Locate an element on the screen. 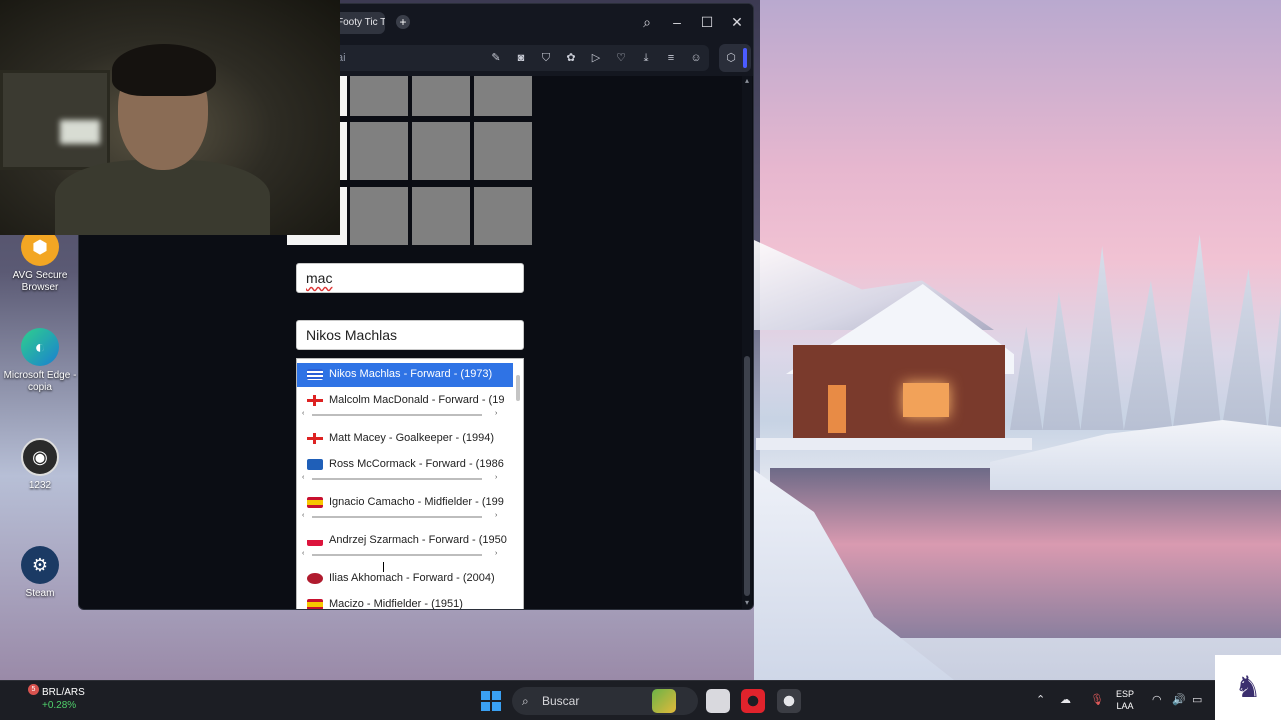 Image resolution: width=1281 pixels, height=720 pixels. desktop-icon-obs: ◉ 1232 is located at coordinates (40, 465).